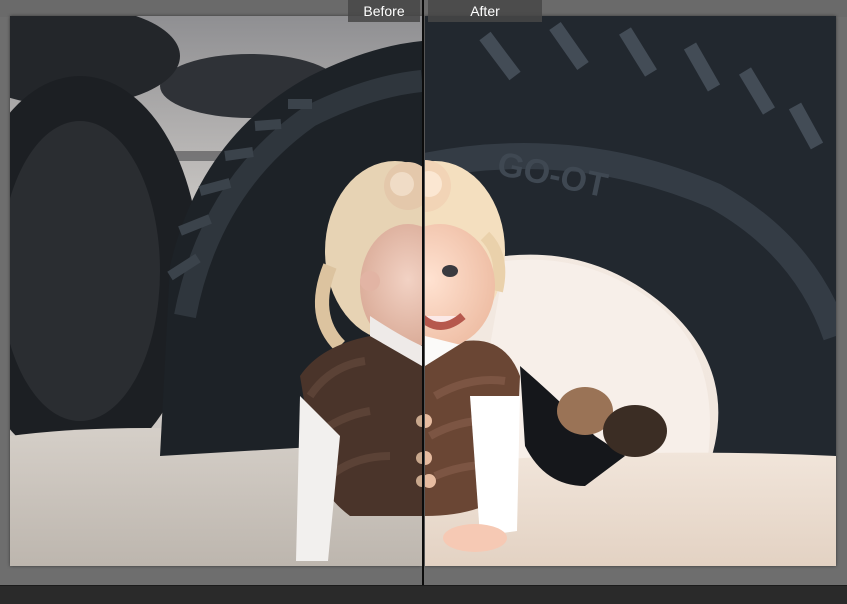  What do you see at coordinates (423, 292) in the screenshot?
I see `split-divider-handle` at bounding box center [423, 292].